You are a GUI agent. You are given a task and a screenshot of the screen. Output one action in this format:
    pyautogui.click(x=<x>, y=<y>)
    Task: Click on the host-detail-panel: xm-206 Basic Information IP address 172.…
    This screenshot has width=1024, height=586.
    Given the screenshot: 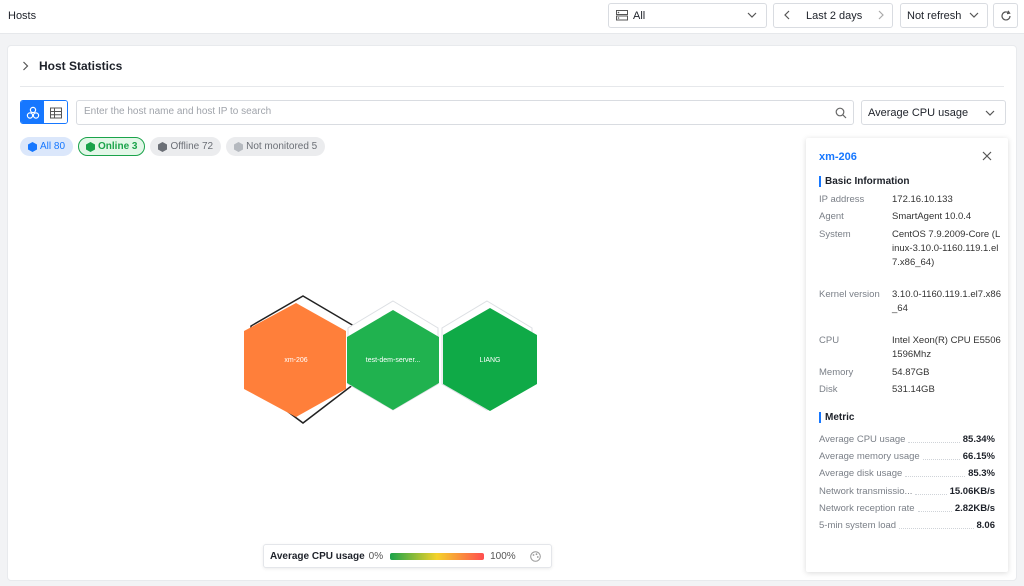 What is the action you would take?
    pyautogui.click(x=907, y=355)
    